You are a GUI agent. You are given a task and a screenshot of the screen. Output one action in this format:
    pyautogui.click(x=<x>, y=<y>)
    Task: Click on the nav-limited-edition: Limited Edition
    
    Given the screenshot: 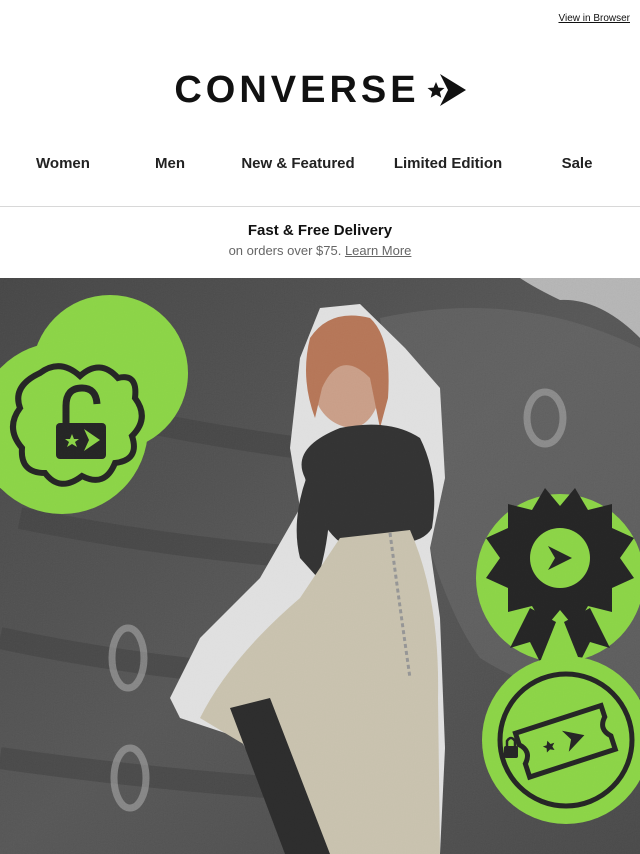 What is the action you would take?
    pyautogui.click(x=448, y=163)
    